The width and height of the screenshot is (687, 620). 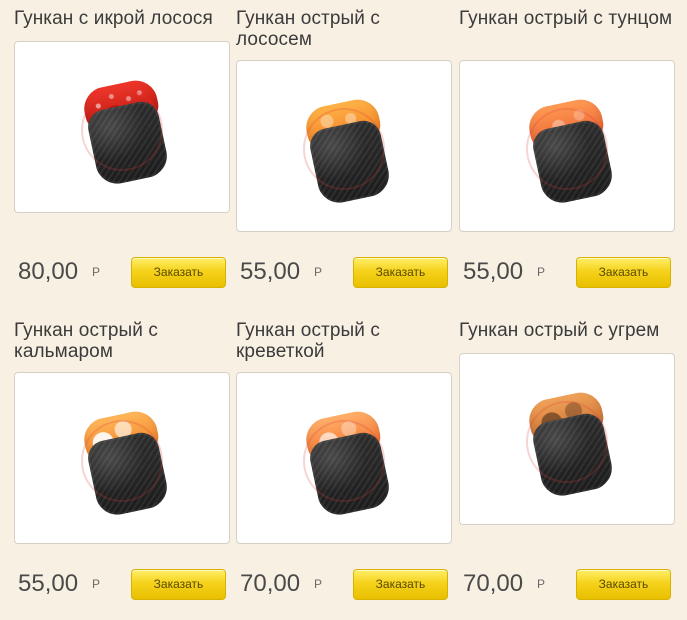 What do you see at coordinates (345, 29) in the screenshot?
I see `product-title: Гункан острый с лососем` at bounding box center [345, 29].